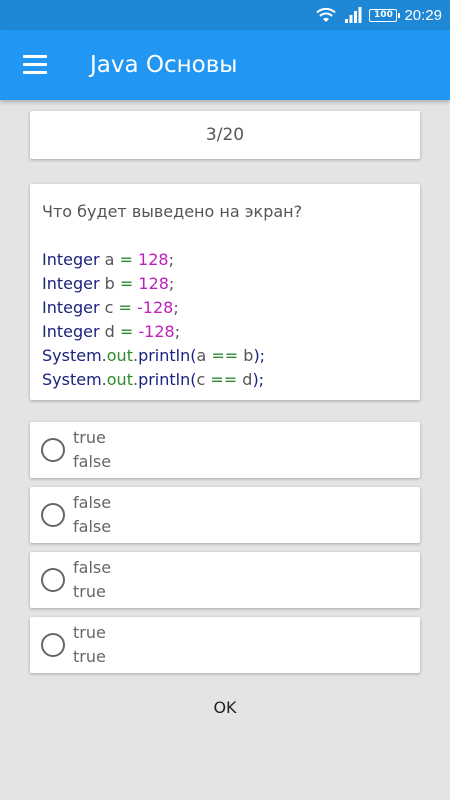 The image size is (450, 800). I want to click on ok-button: OK, so click(225, 708).